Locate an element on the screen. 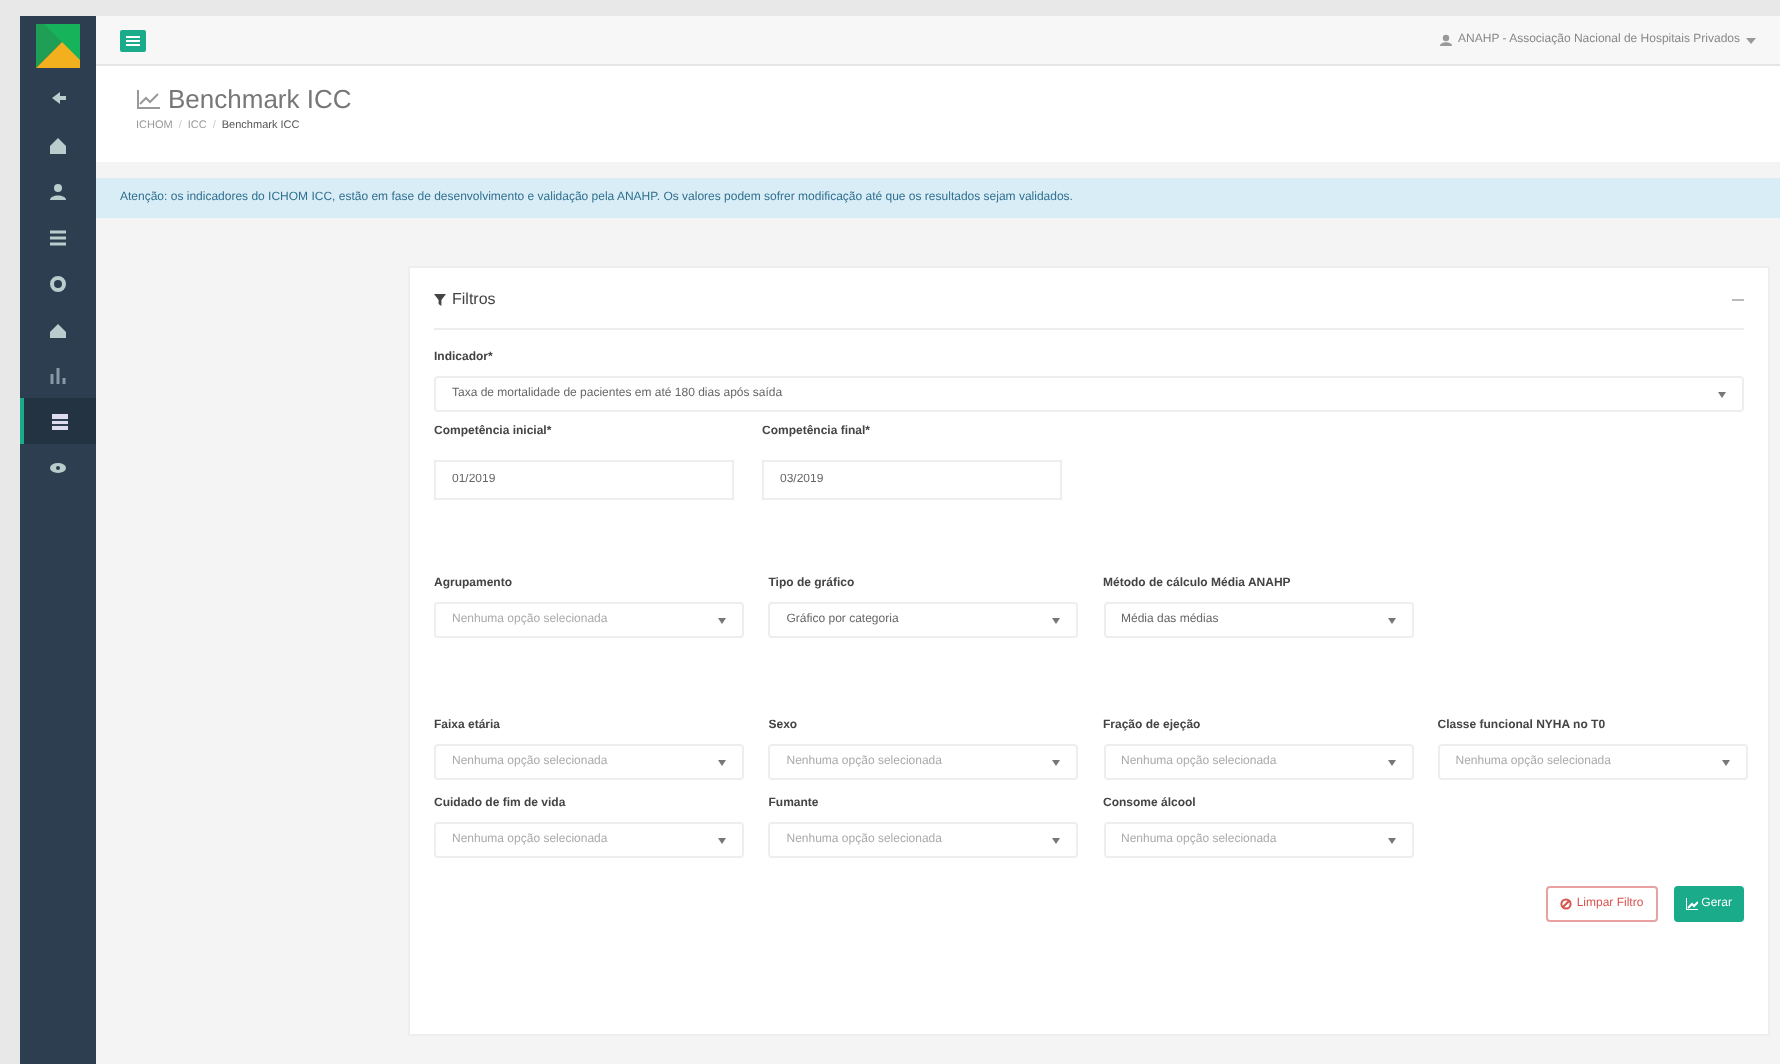 This screenshot has width=1780, height=1064. filter-icon is located at coordinates (440, 300).